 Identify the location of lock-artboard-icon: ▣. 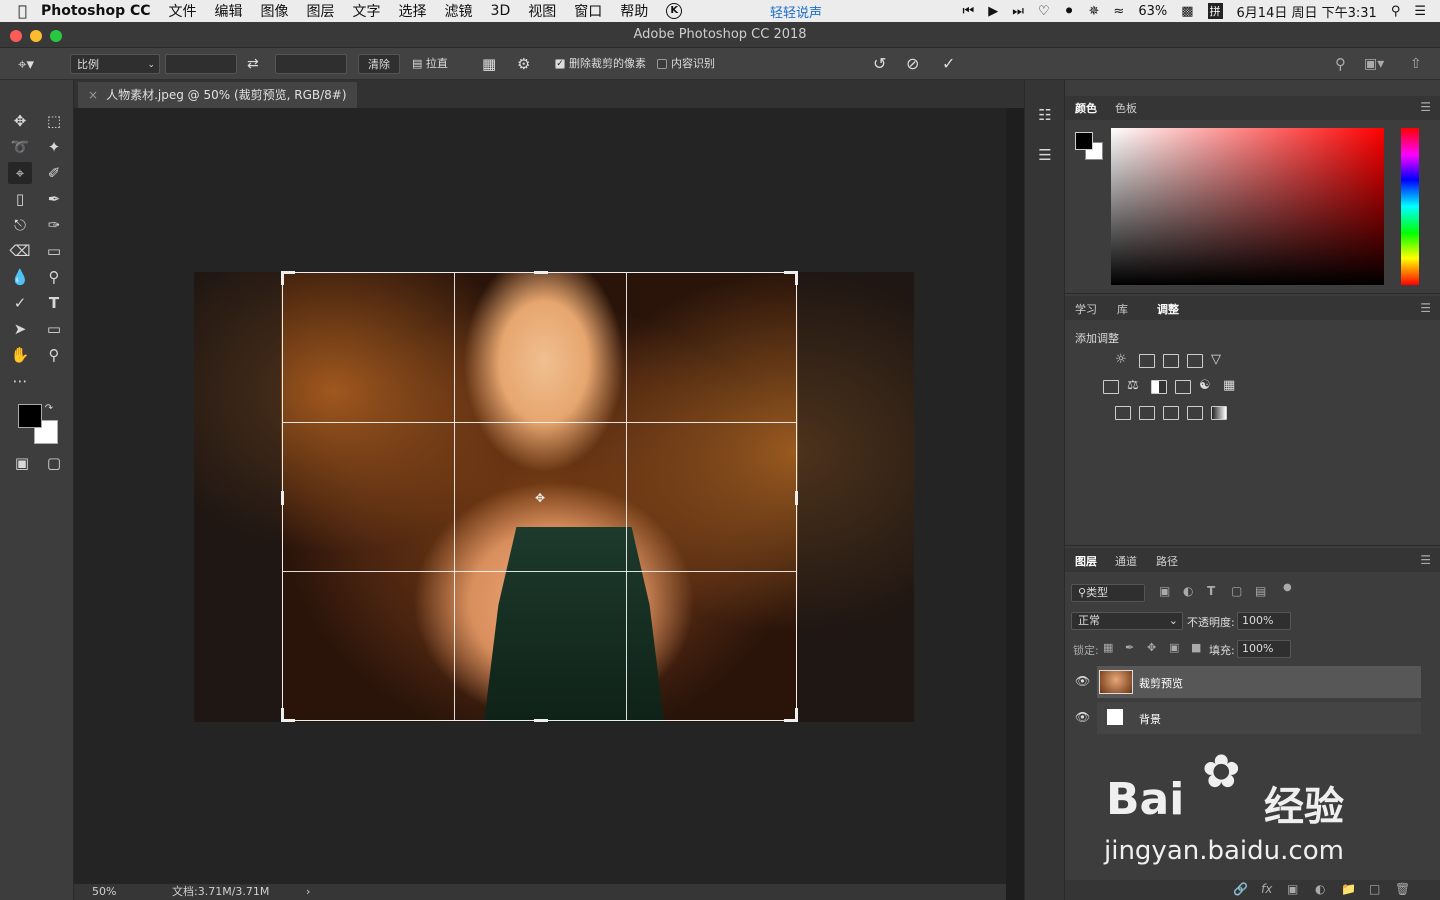
(1174, 647).